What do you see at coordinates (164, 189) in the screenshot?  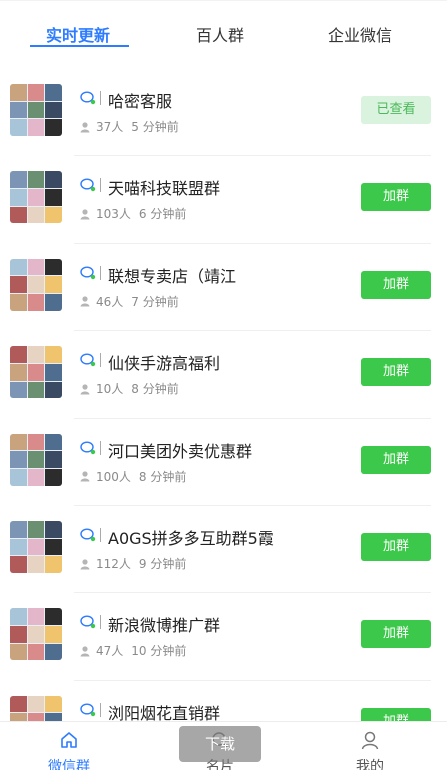 I see `group-name: 天喵科技联盟群` at bounding box center [164, 189].